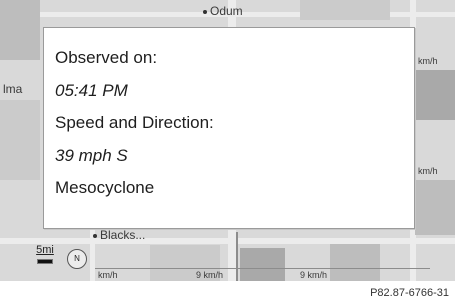  Describe the element at coordinates (91, 155) in the screenshot. I see `speed-direction-value: 39 mph S` at that location.